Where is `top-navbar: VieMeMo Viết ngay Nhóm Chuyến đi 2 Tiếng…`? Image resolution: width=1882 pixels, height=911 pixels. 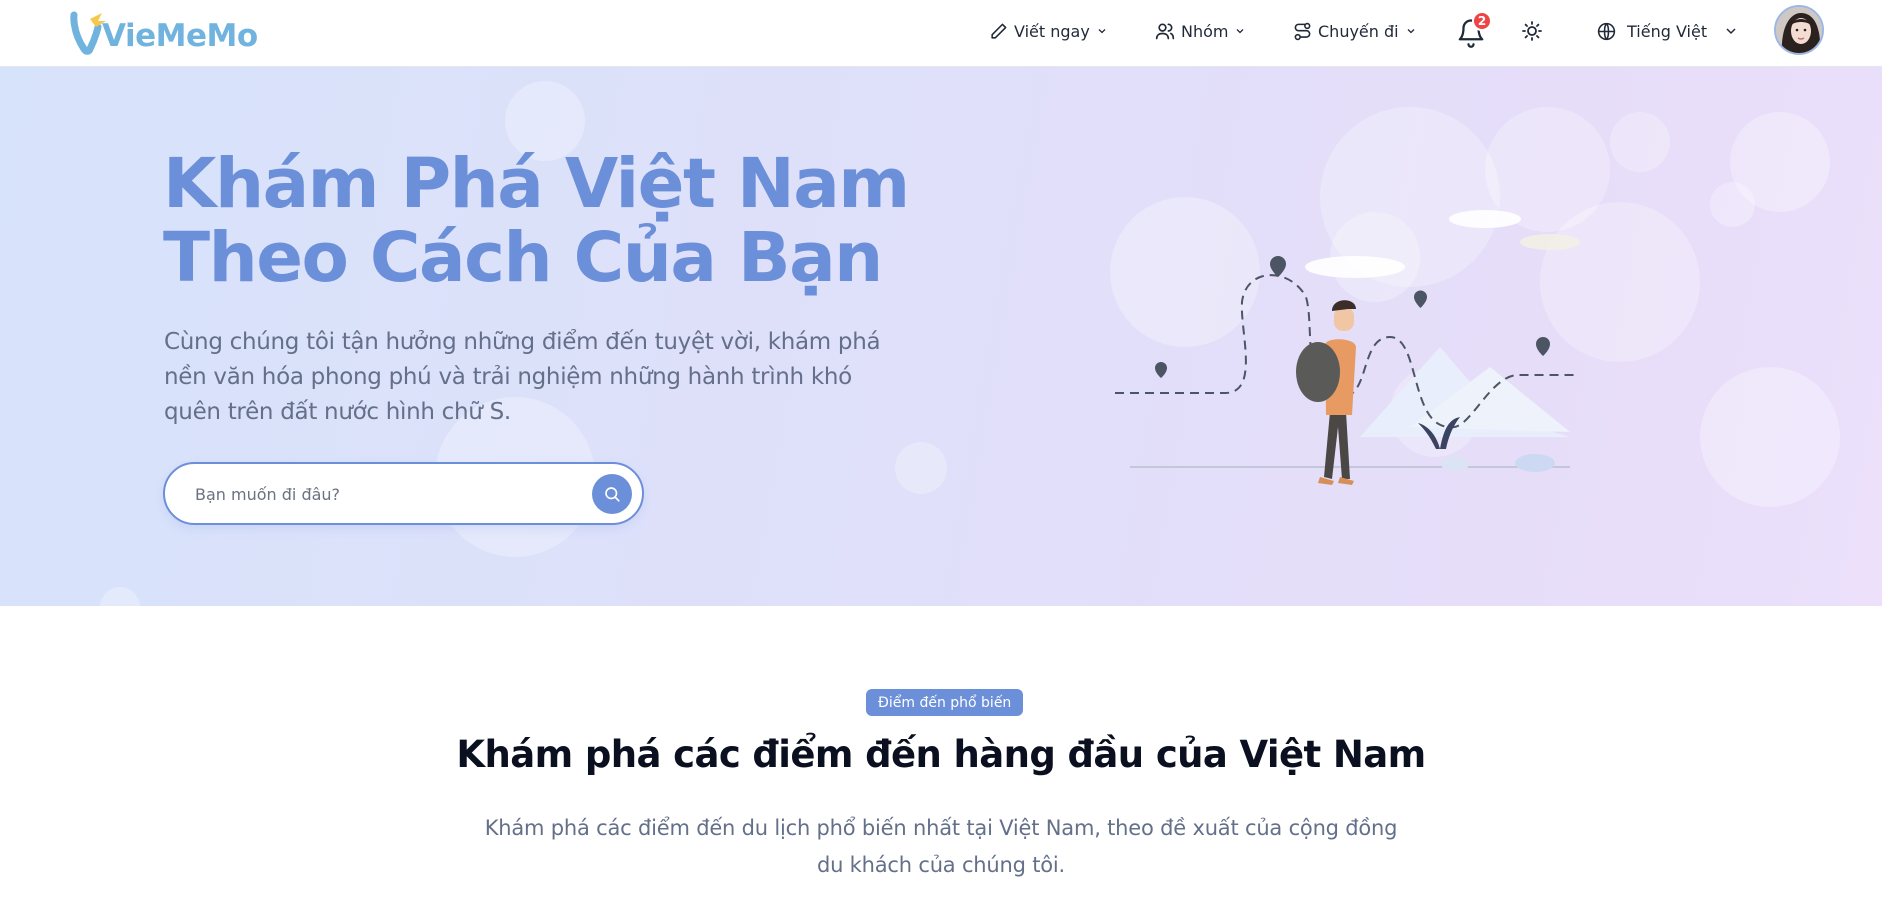 top-navbar: VieMeMo Viết ngay Nhóm Chuyến đi 2 Tiếng… is located at coordinates (941, 33).